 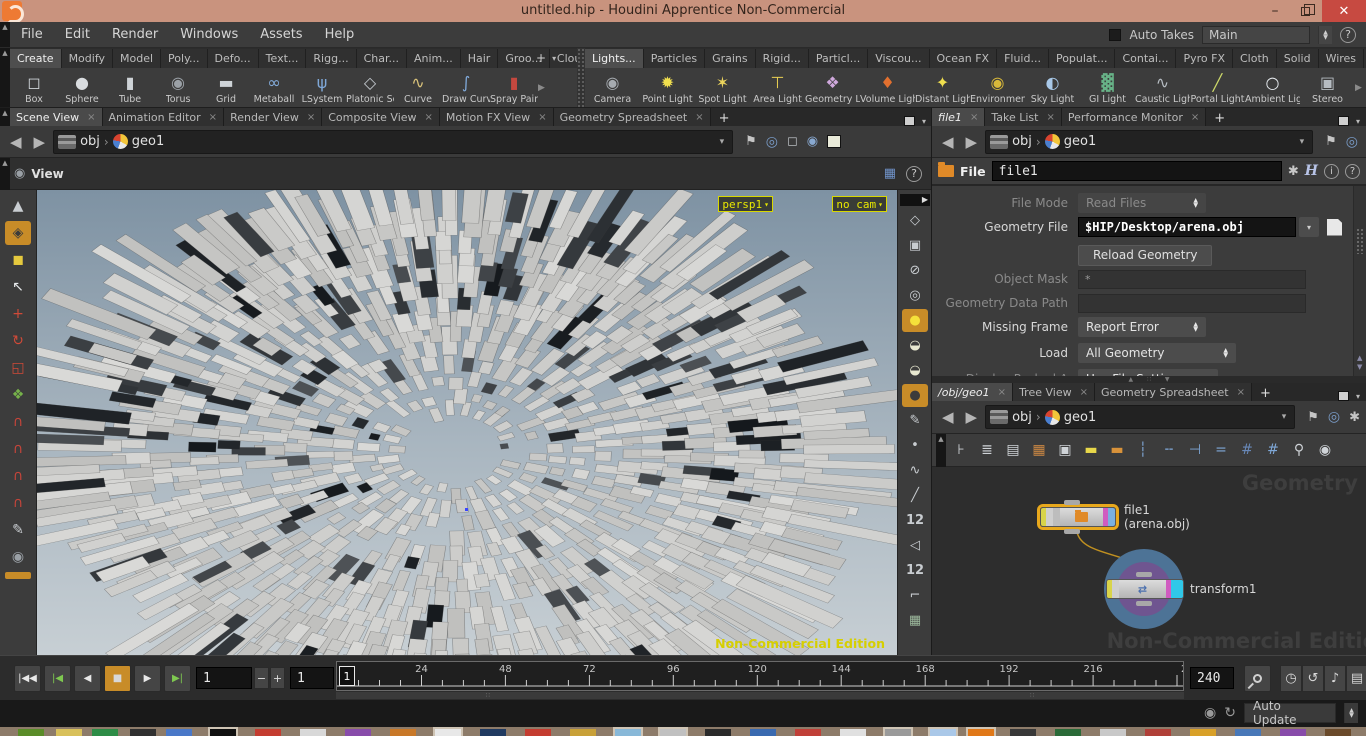 I want to click on toolbar-button: ∿, so click(x=915, y=470).